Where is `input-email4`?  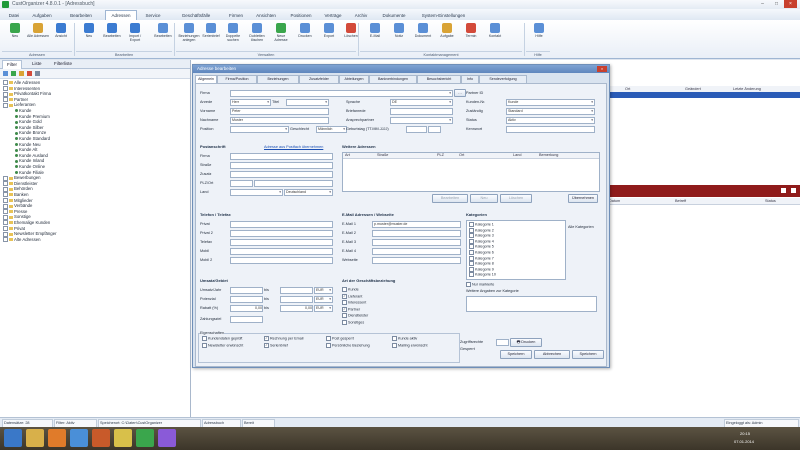 input-email4 is located at coordinates (416, 251).